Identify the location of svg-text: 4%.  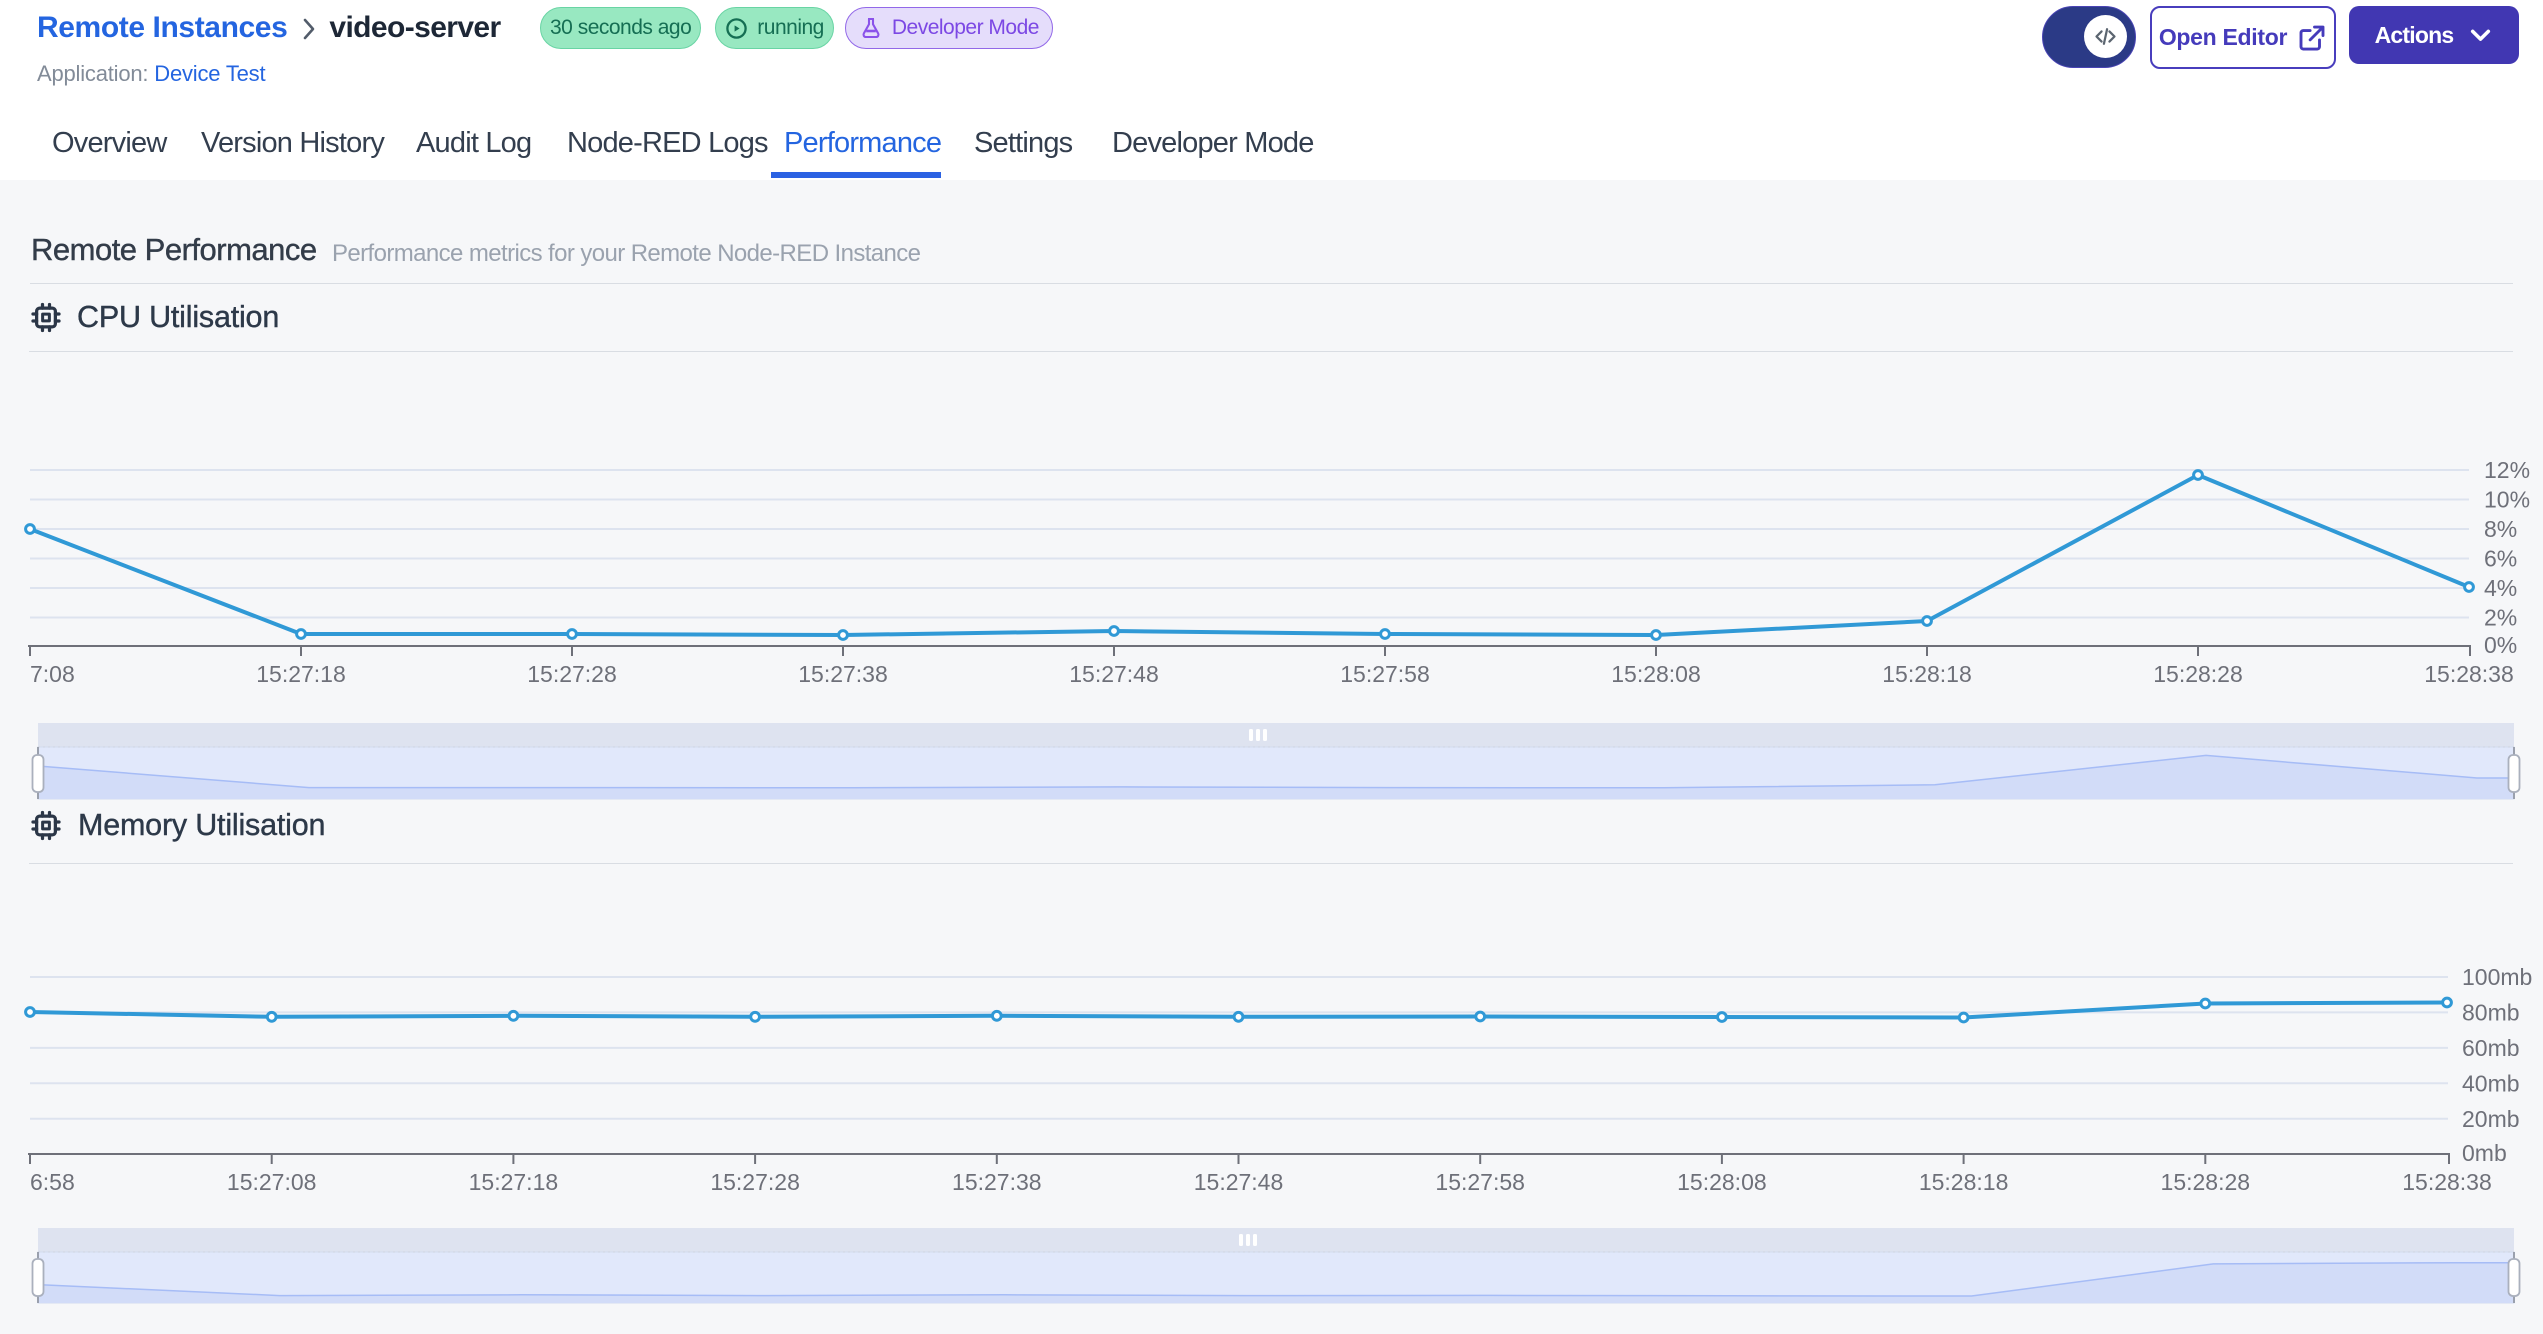
(2500, 588).